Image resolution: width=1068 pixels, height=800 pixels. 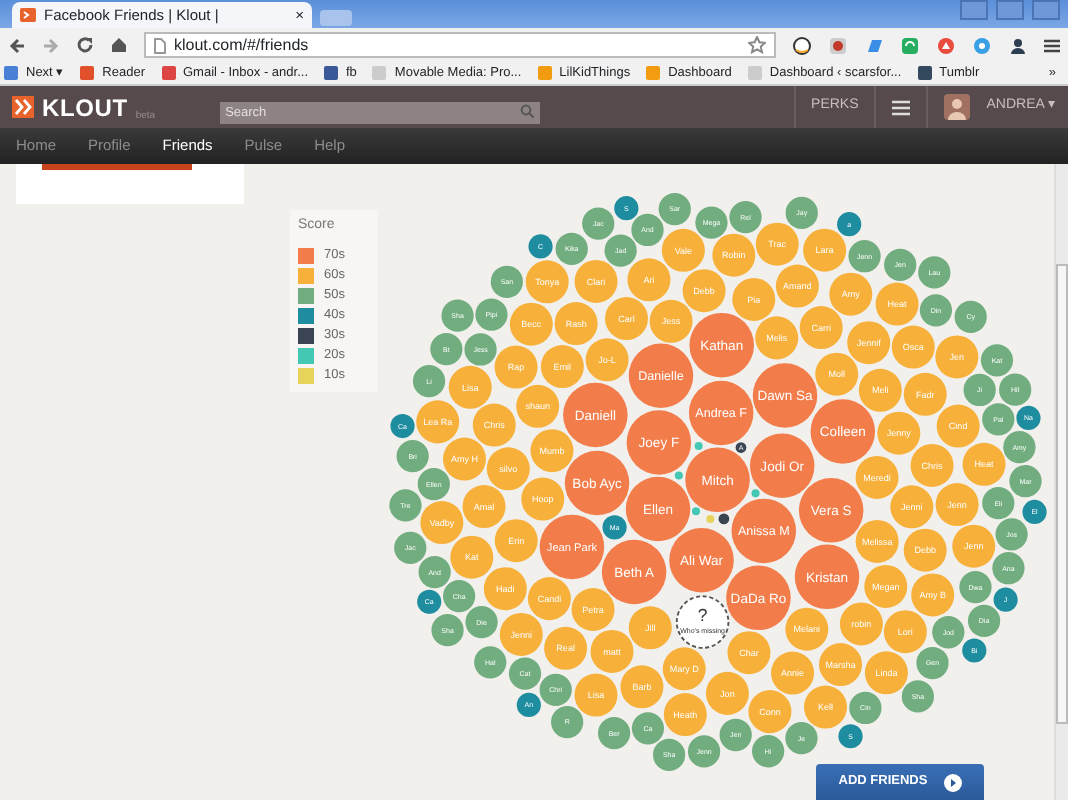 What do you see at coordinates (51, 45) in the screenshot?
I see `forward-icon` at bounding box center [51, 45].